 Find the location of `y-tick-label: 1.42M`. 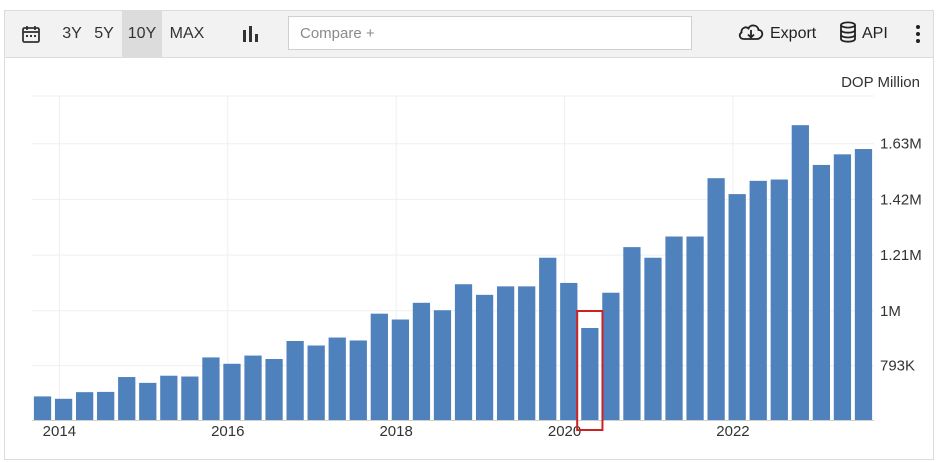

y-tick-label: 1.42M is located at coordinates (901, 199).